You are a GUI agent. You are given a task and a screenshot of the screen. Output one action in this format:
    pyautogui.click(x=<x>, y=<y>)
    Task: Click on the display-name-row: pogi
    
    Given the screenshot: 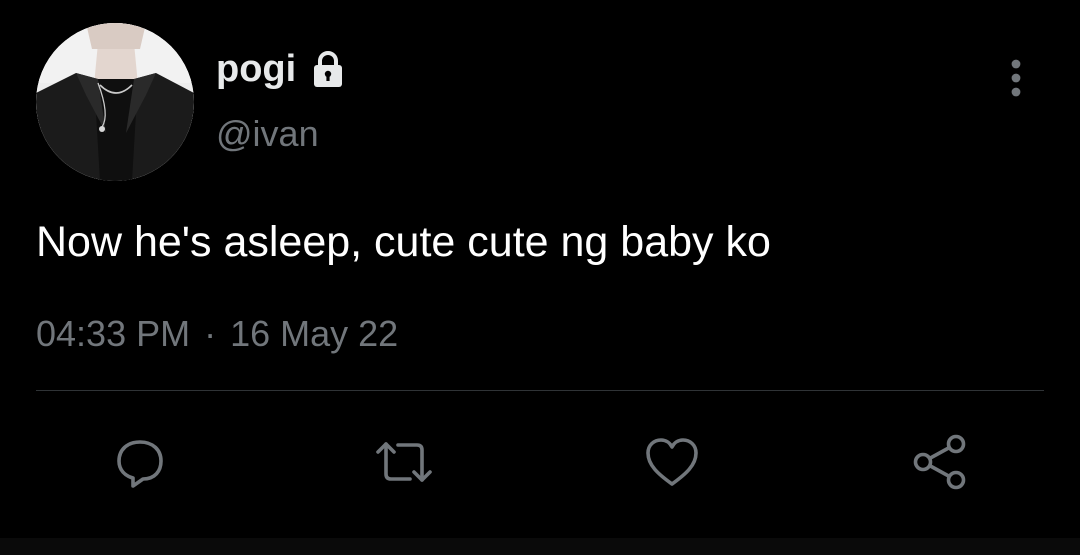 What is the action you would take?
    pyautogui.click(x=282, y=69)
    